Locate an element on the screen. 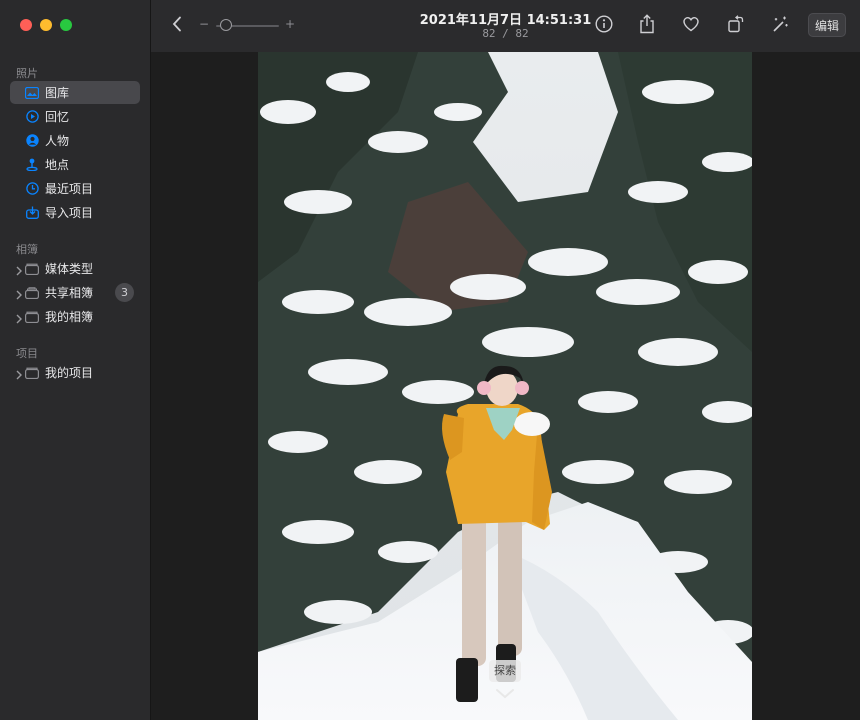 This screenshot has height=720, width=860. sidebar-item-my-albums: 我的相簿 is located at coordinates (75, 316).